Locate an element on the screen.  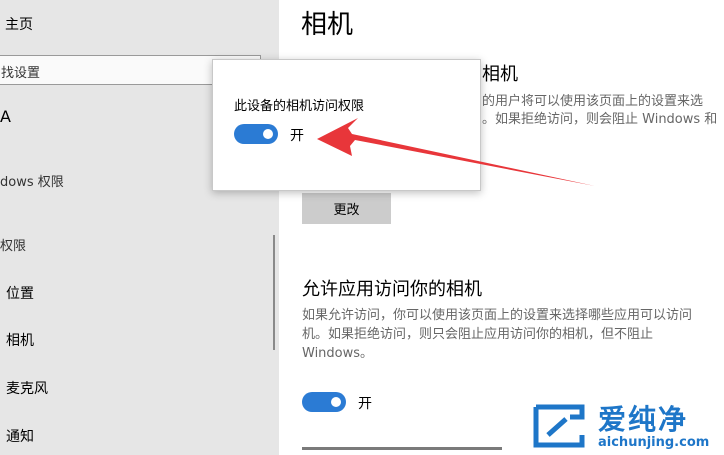
app-camera-access-toggle-label: 开 is located at coordinates (365, 404).